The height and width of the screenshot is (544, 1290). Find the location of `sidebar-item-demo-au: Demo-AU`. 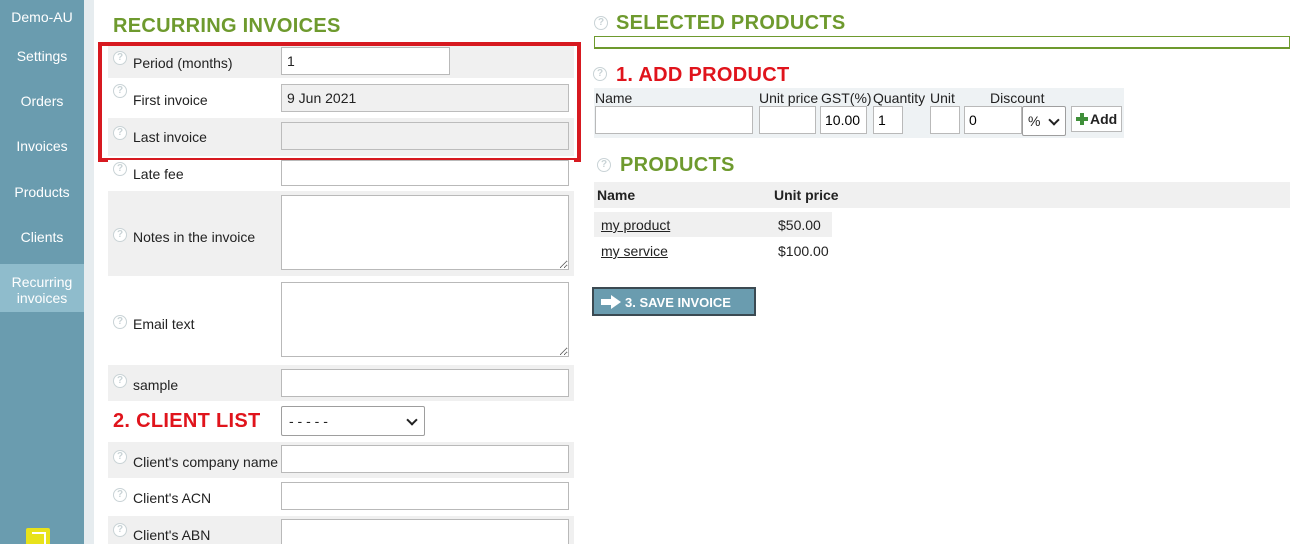

sidebar-item-demo-au: Demo-AU is located at coordinates (42, 17).